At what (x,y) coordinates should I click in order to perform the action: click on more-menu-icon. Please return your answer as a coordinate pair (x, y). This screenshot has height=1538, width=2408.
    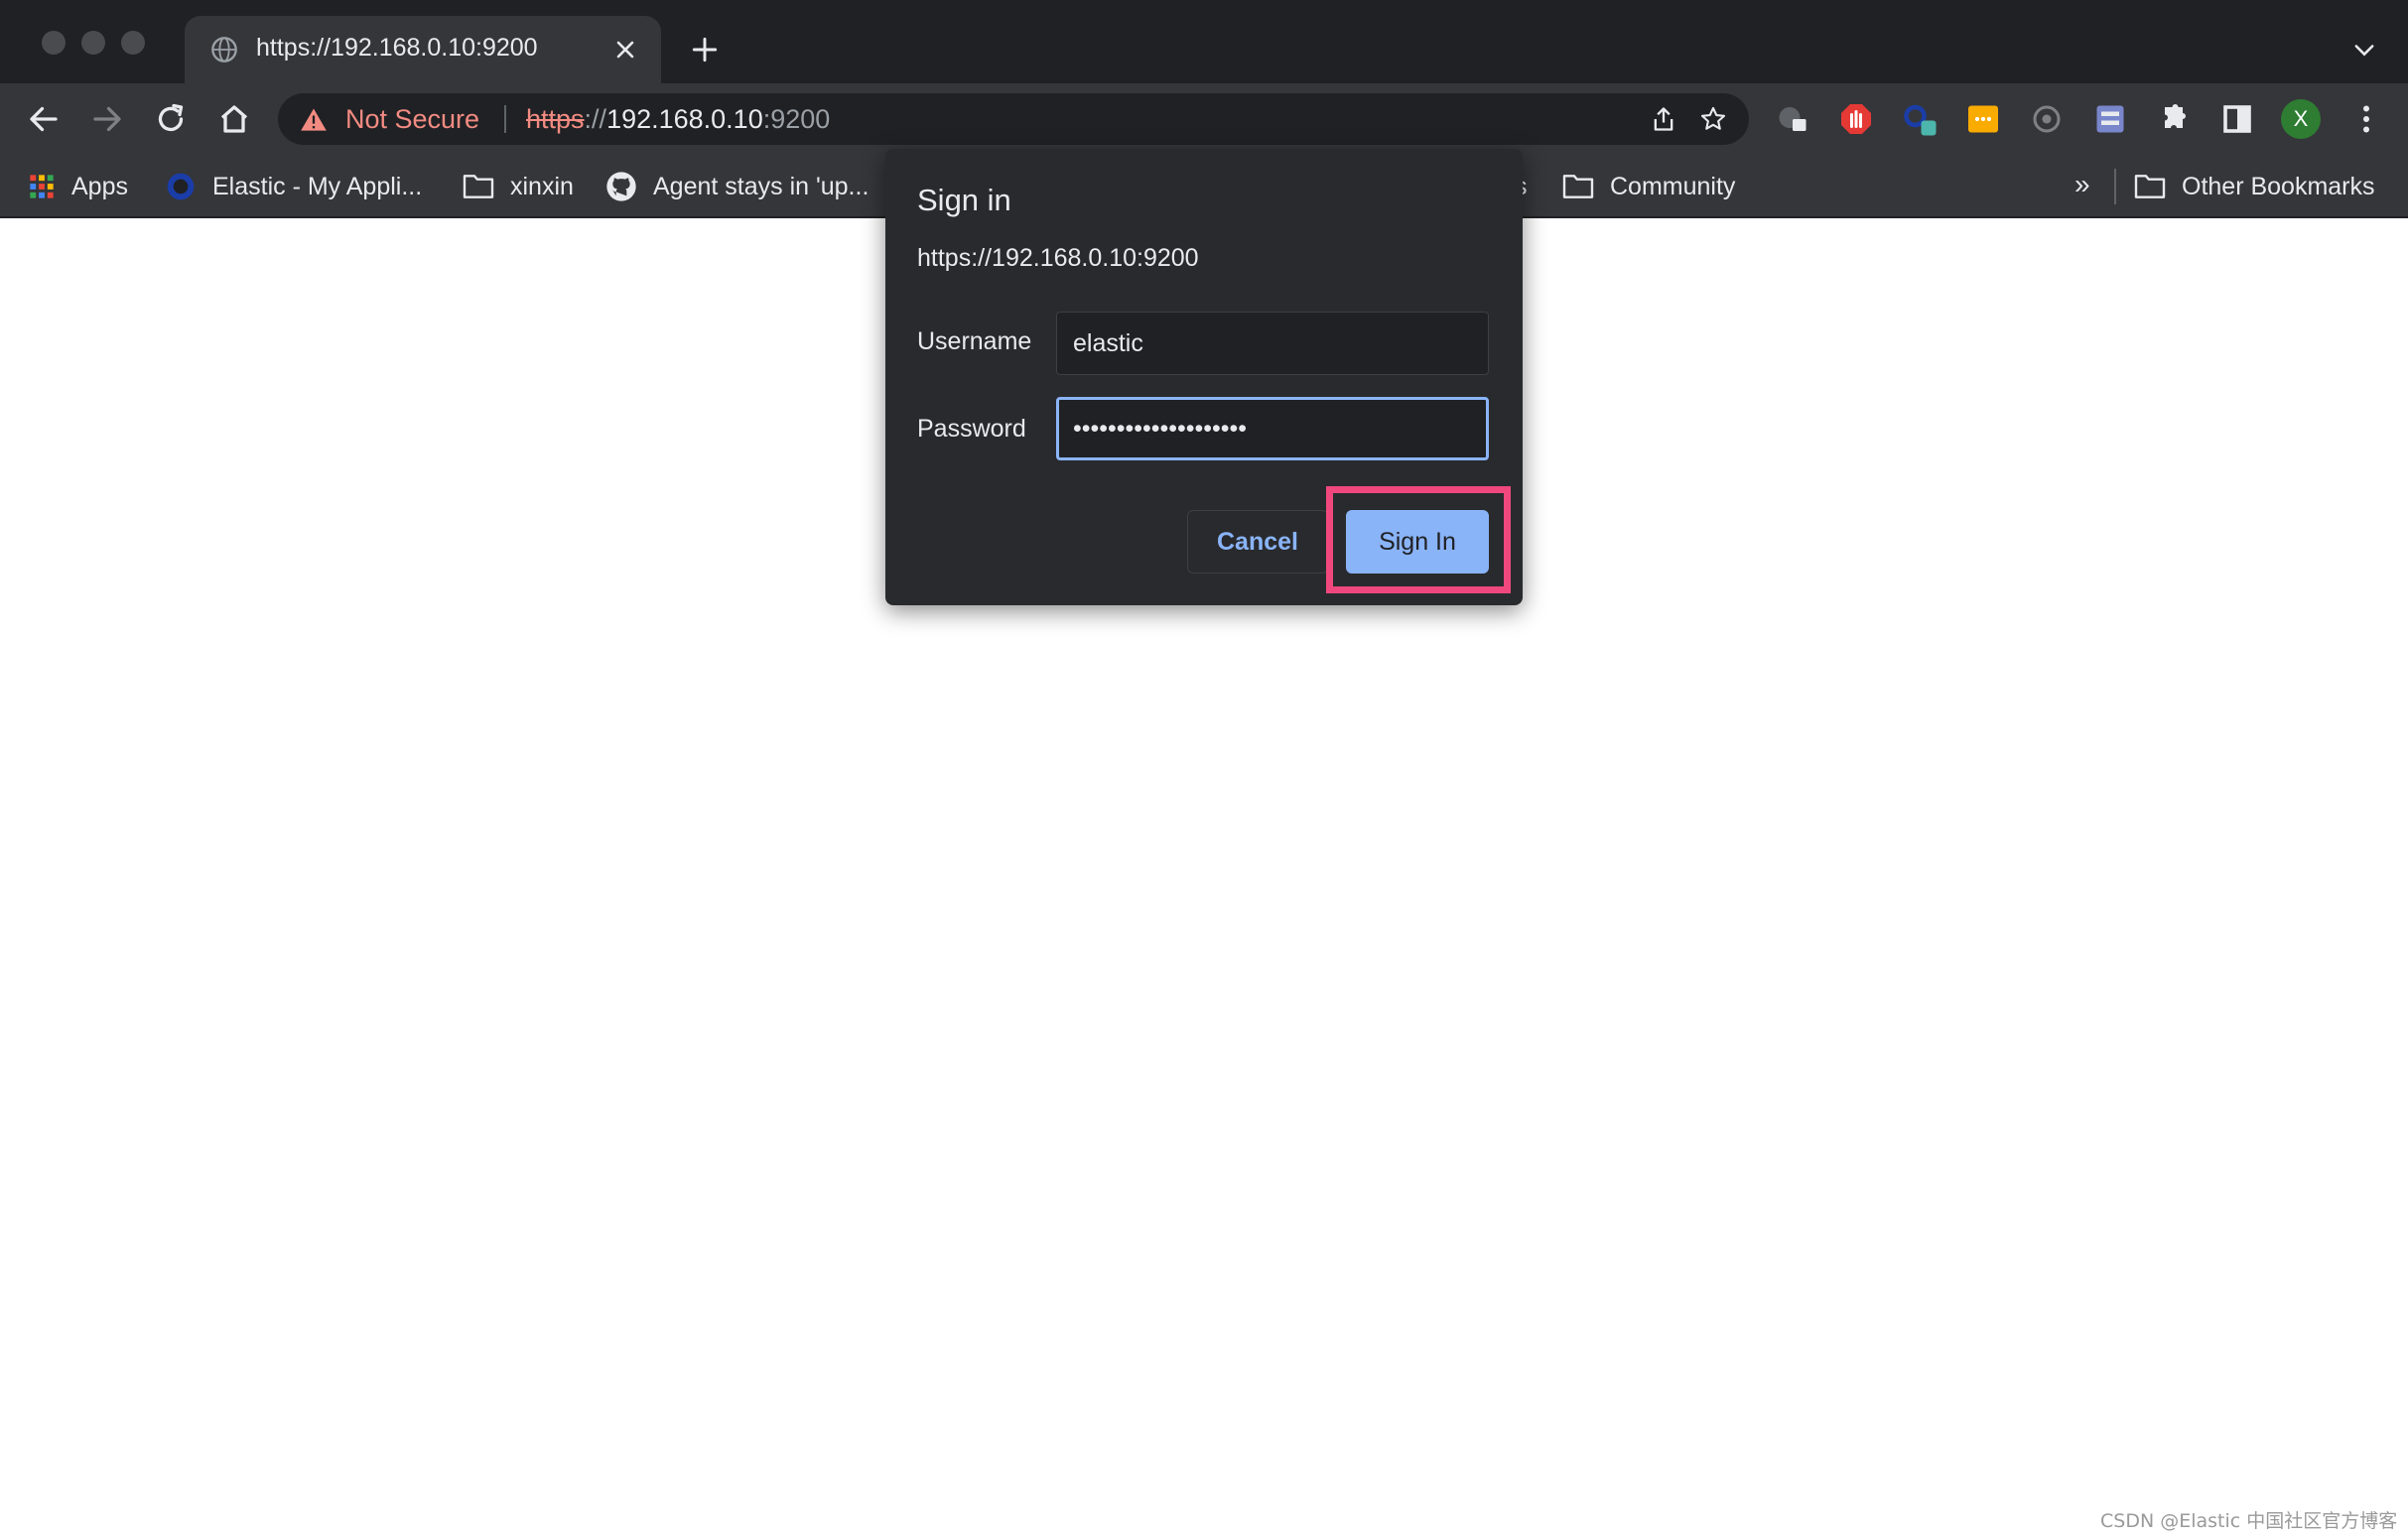
    Looking at the image, I should click on (2366, 119).